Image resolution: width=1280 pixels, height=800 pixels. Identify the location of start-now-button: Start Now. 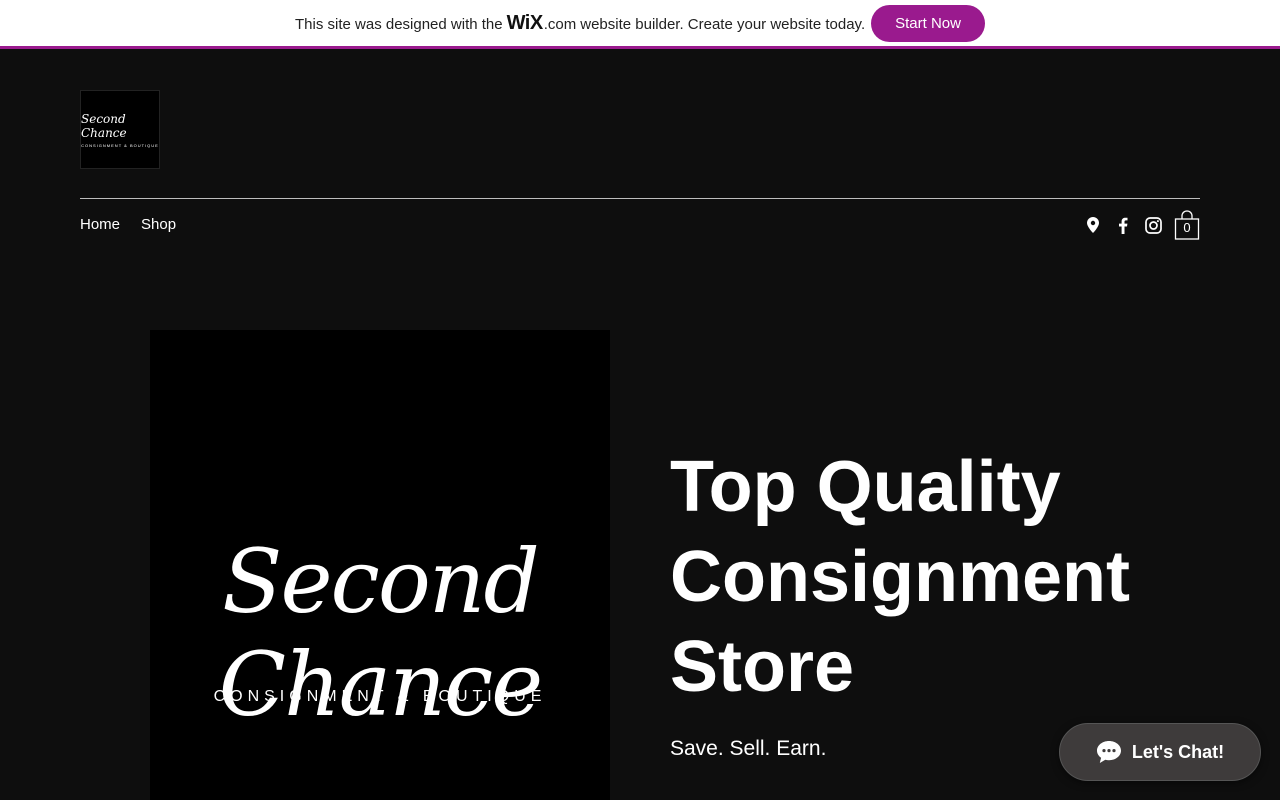
(928, 23).